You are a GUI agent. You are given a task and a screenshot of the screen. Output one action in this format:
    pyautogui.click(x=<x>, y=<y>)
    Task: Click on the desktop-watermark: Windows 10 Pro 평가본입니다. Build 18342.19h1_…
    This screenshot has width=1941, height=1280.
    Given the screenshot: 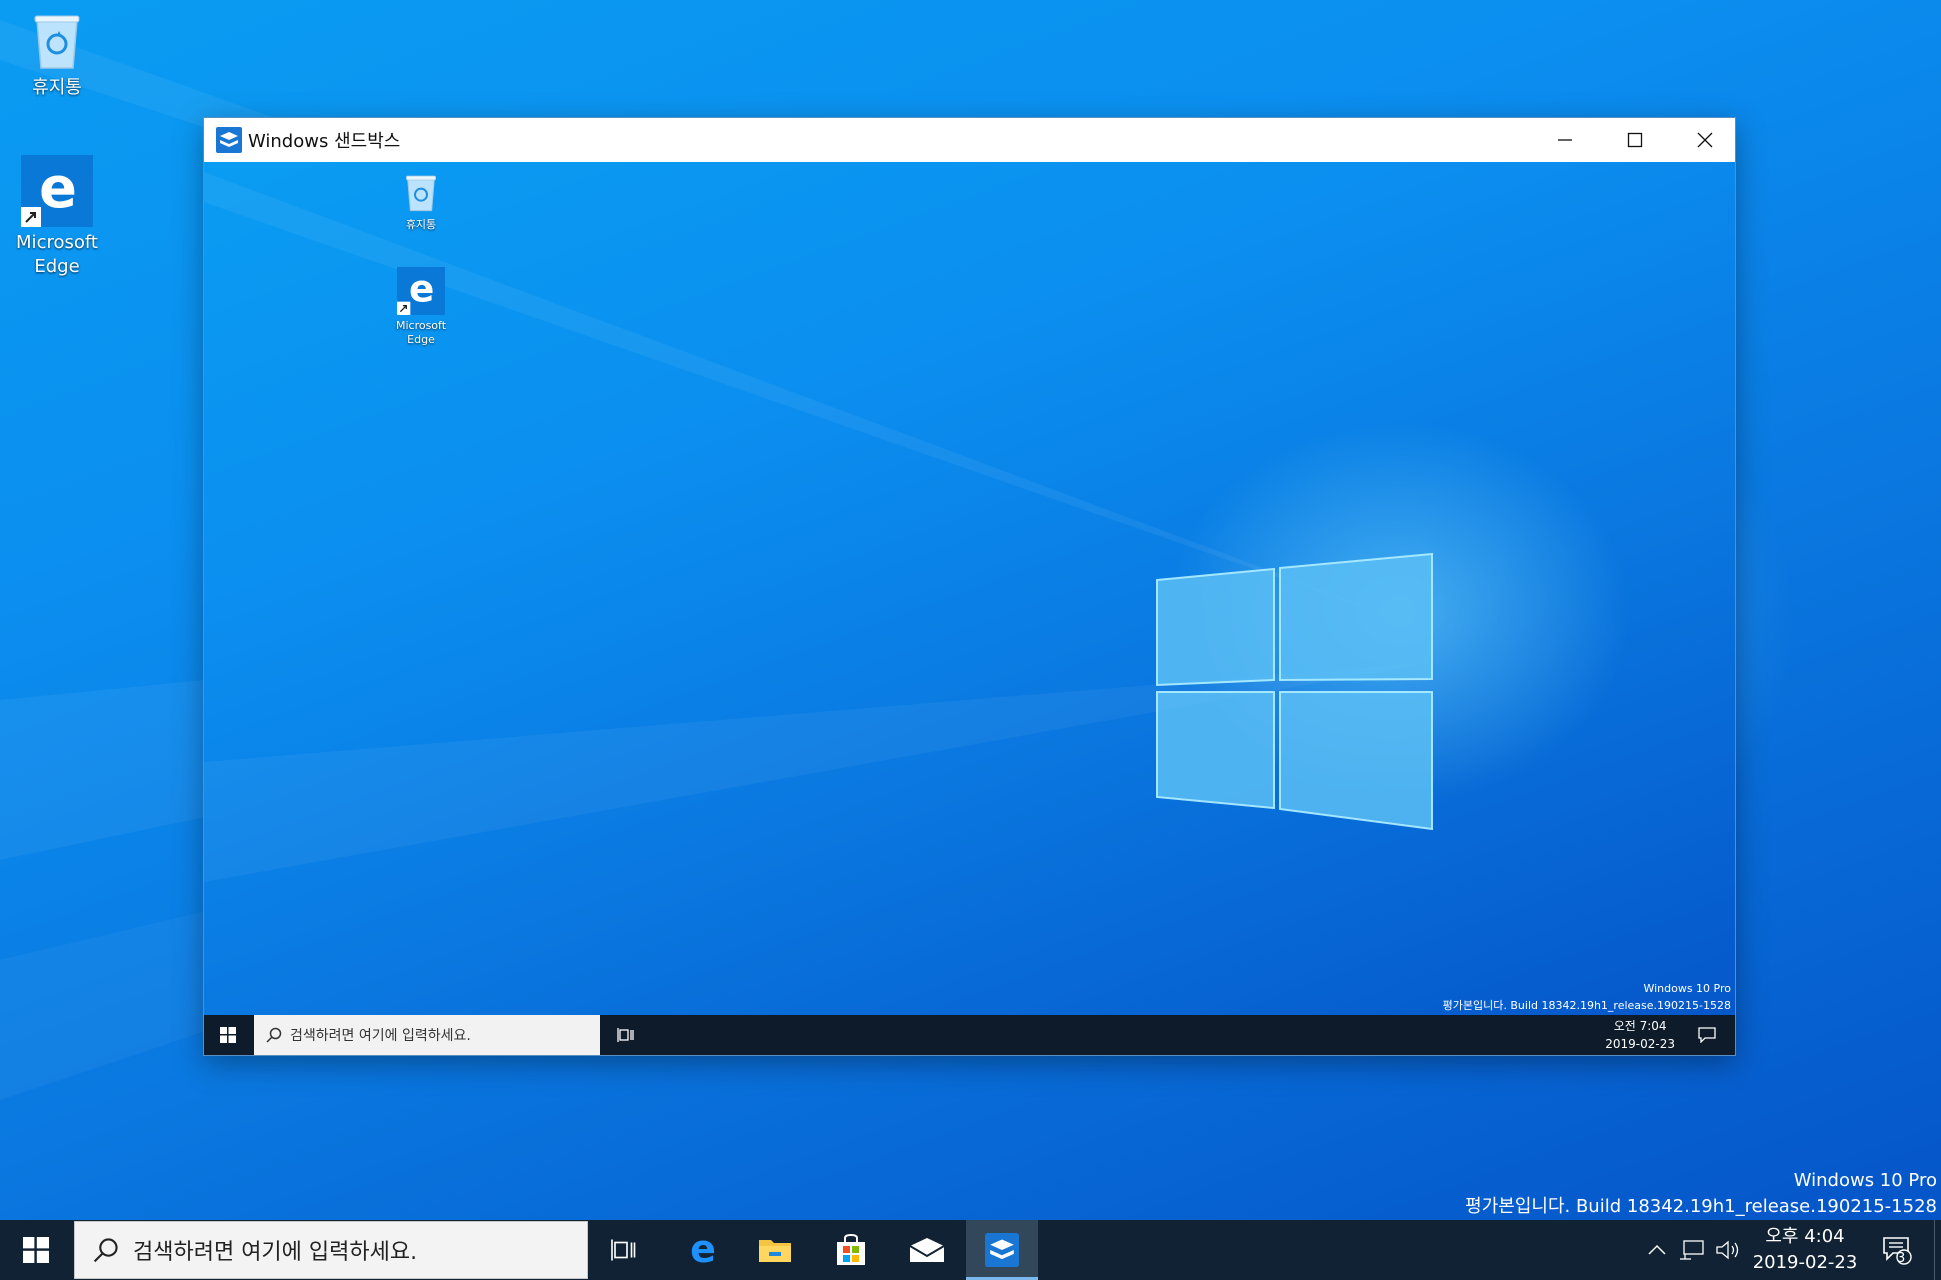 What is the action you would take?
    pyautogui.click(x=1701, y=1194)
    